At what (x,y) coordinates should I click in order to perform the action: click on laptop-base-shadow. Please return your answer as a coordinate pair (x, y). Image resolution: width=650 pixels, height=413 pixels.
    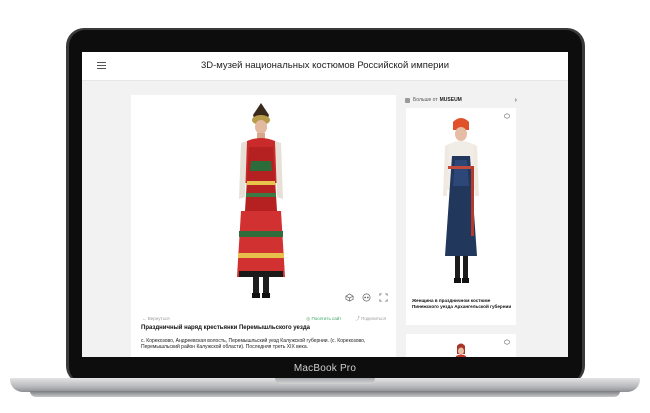
    Looking at the image, I should click on (325, 394).